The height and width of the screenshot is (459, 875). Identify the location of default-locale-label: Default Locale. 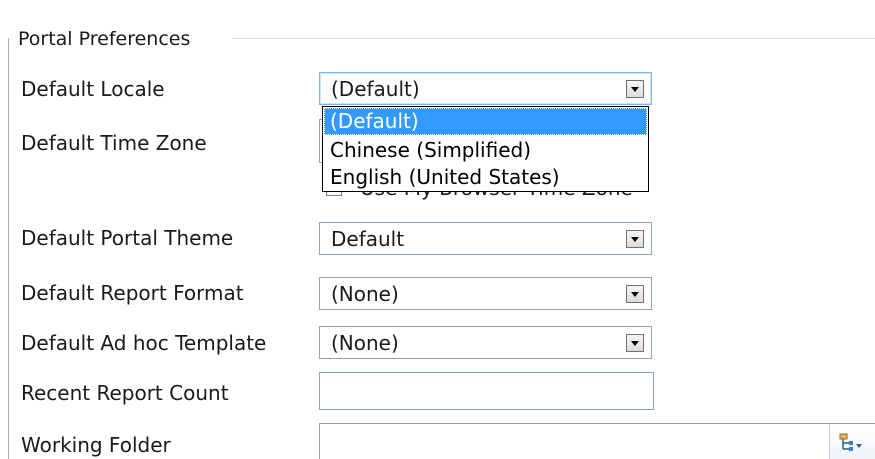
(93, 89).